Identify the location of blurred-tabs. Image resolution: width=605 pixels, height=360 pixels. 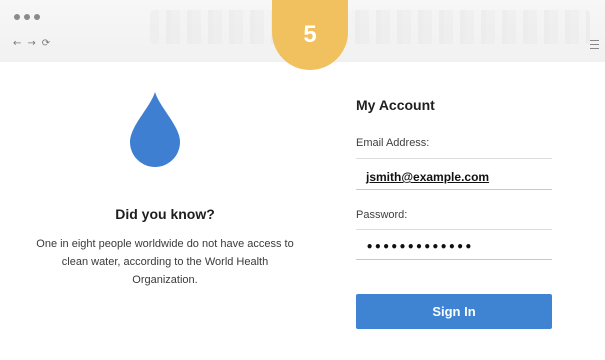
(370, 27).